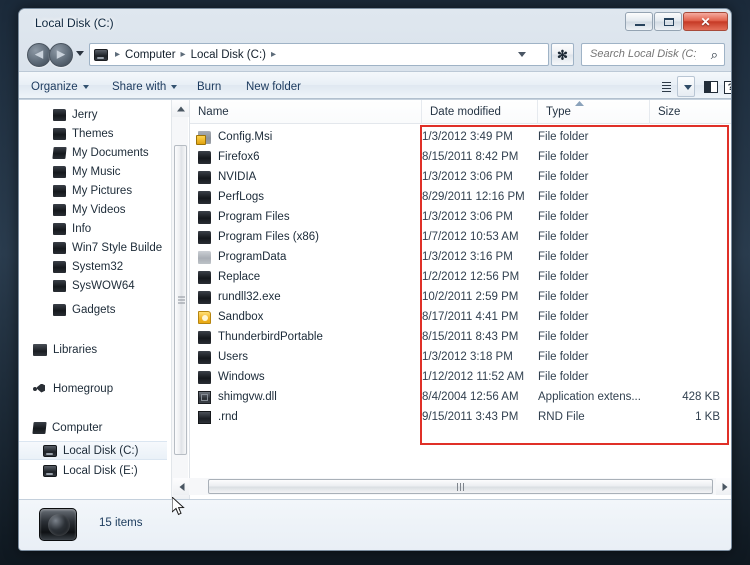 The width and height of the screenshot is (750, 565). I want to click on table-row: NVIDIA 1/3/2012 3:06 PM File folder, so click(460, 177).